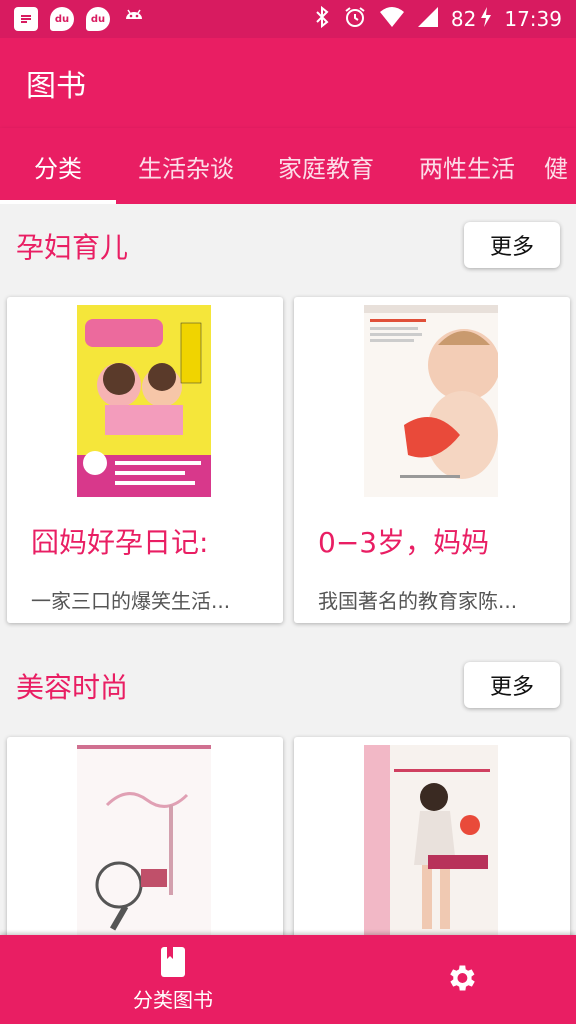 Image resolution: width=576 pixels, height=1024 pixels. I want to click on gear-icon, so click(461, 980).